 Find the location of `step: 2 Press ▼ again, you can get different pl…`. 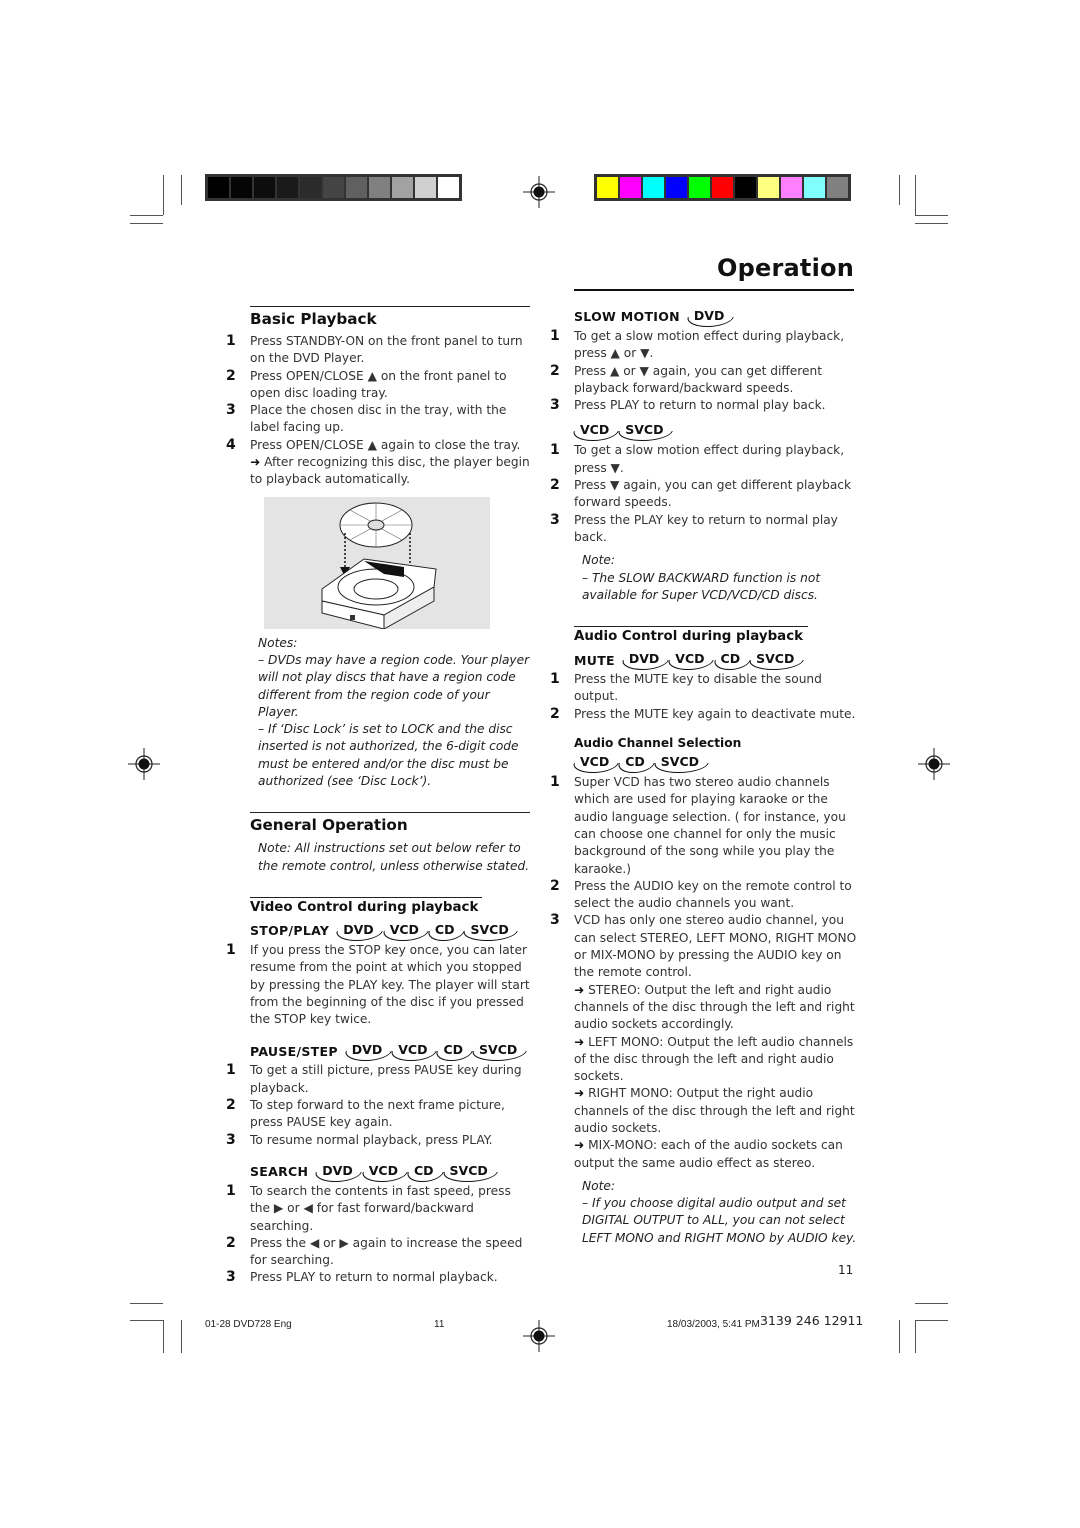

step: 2 Press ▼ again, you can get different pl… is located at coordinates (701, 493).